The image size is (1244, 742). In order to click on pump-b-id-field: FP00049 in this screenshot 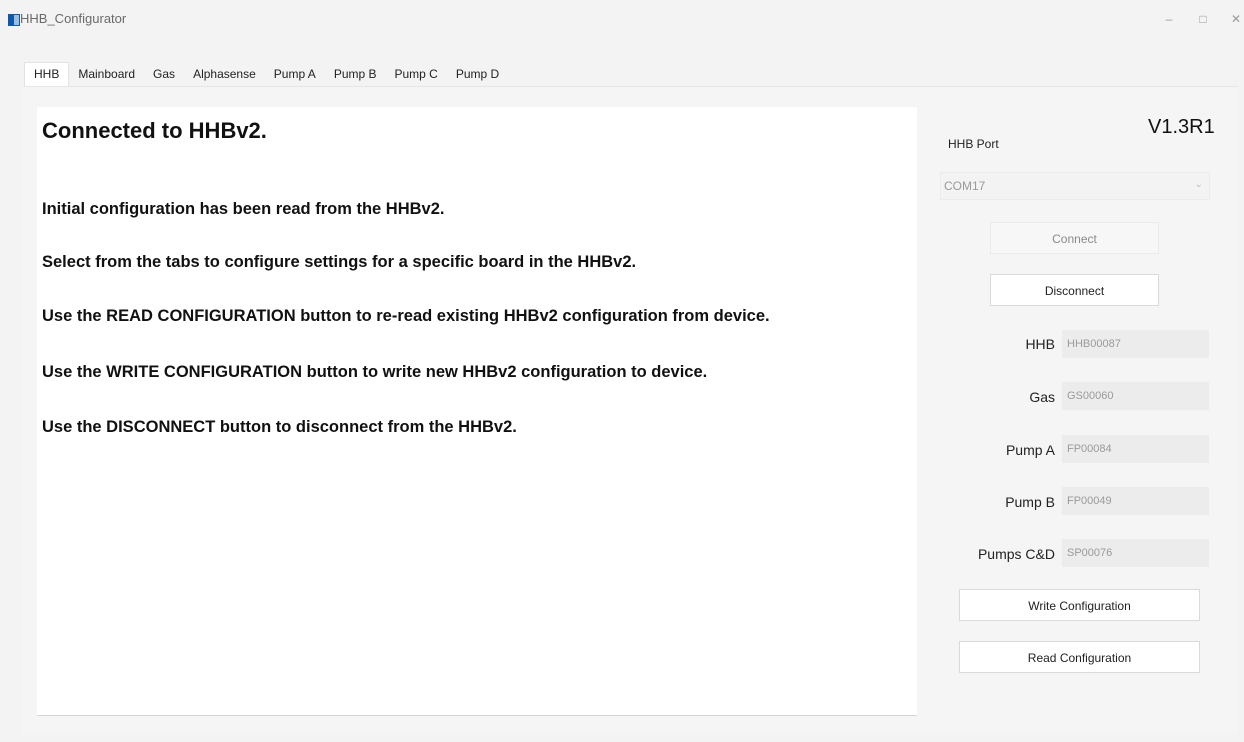, I will do `click(1135, 501)`.